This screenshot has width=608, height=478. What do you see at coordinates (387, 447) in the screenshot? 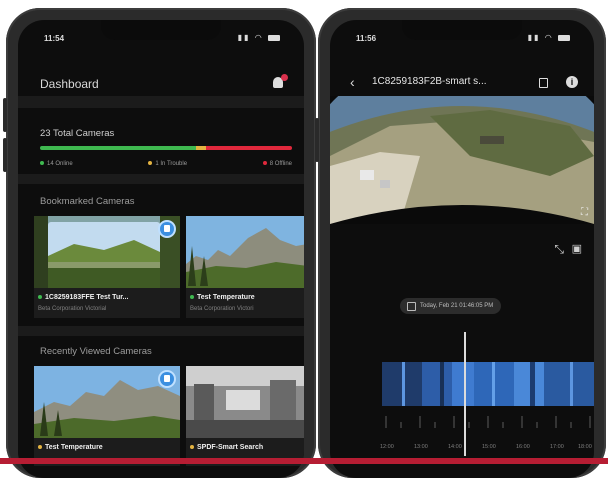
I see `timeline-label: 12:00` at bounding box center [387, 447].